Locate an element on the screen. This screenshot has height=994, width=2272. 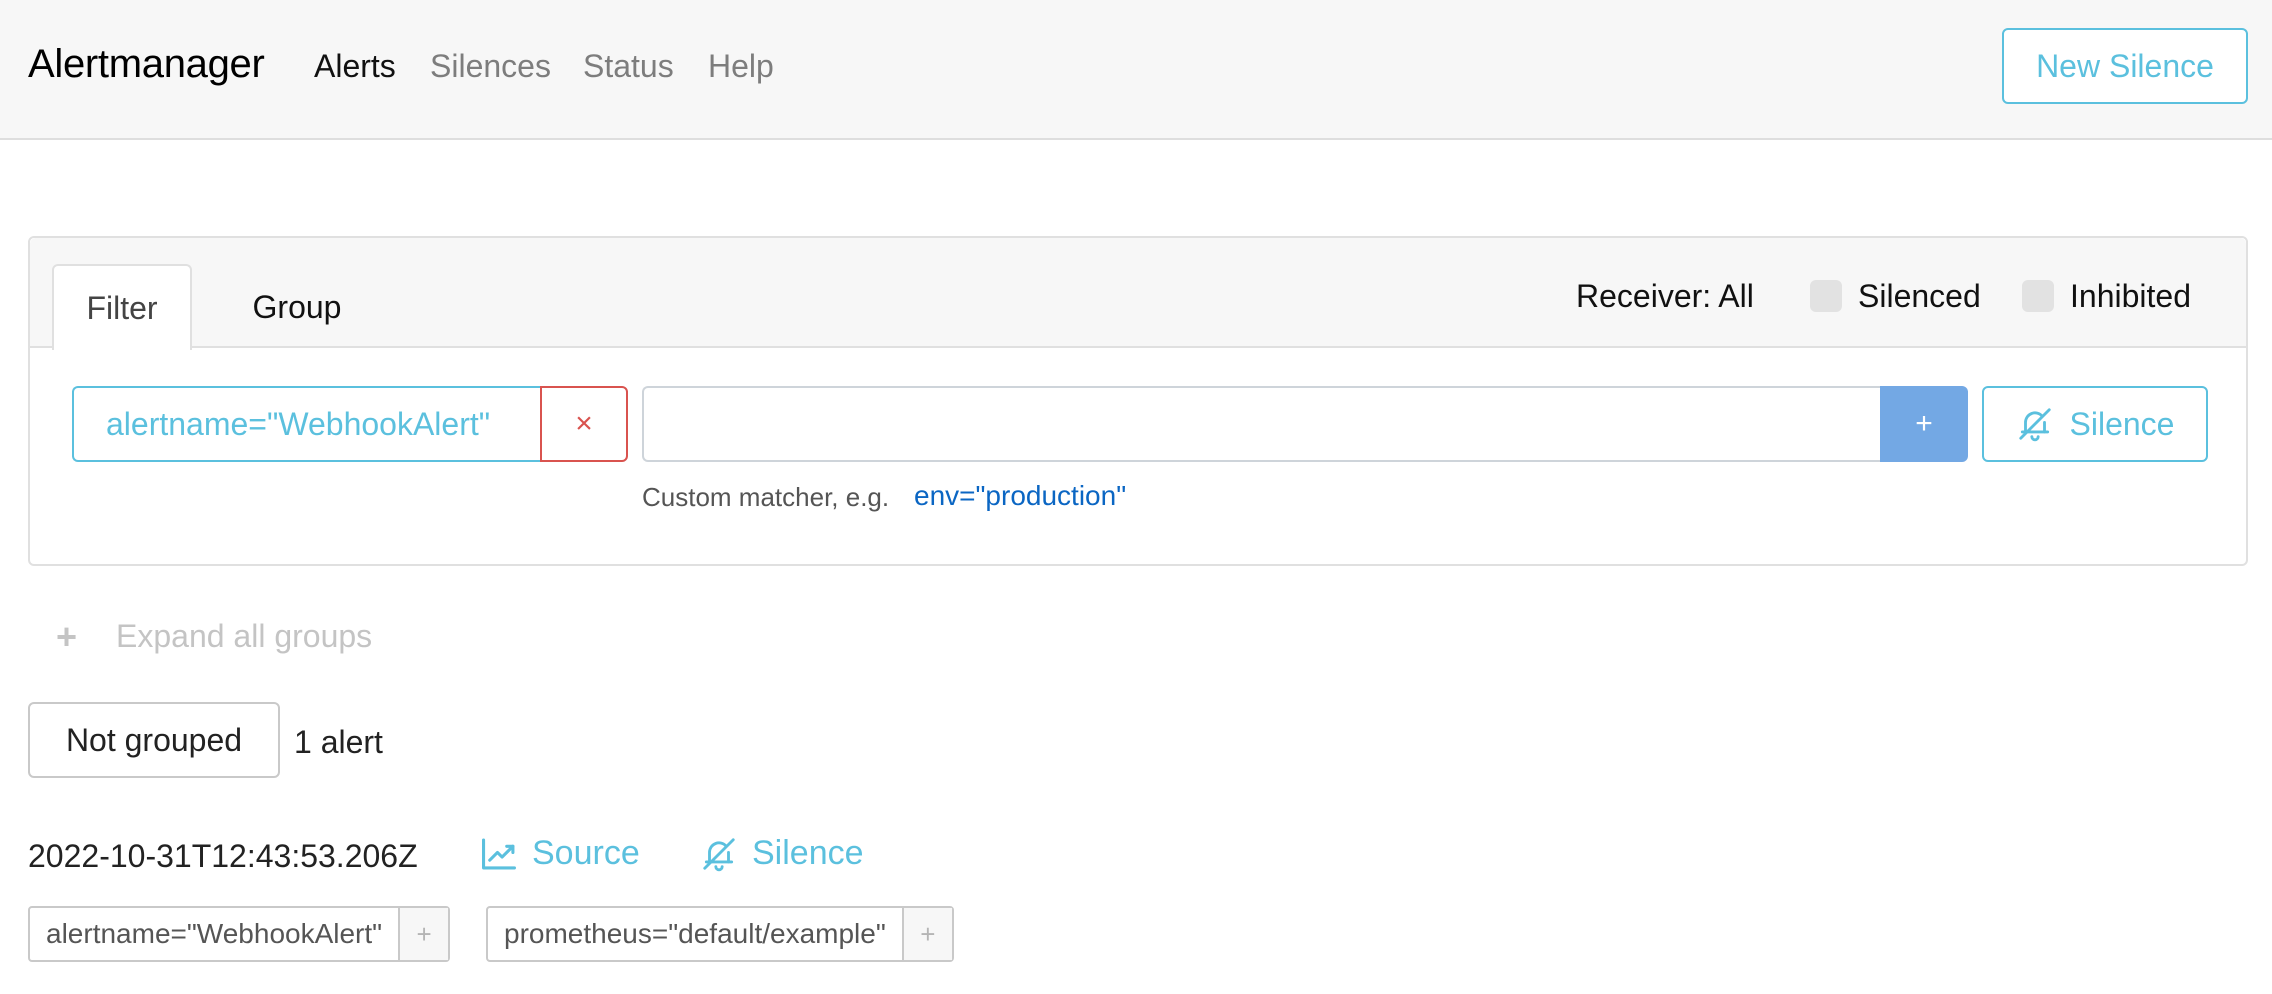
add-matcher-button: + is located at coordinates (1924, 424).